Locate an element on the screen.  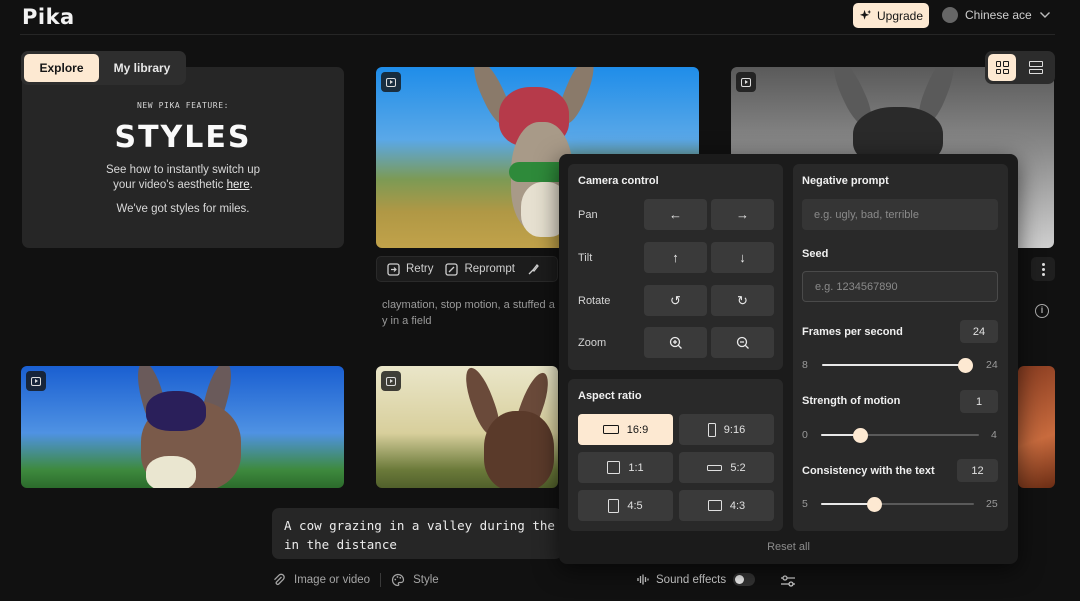
aspect-4-3-label: 4:3 is located at coordinates (737, 505).